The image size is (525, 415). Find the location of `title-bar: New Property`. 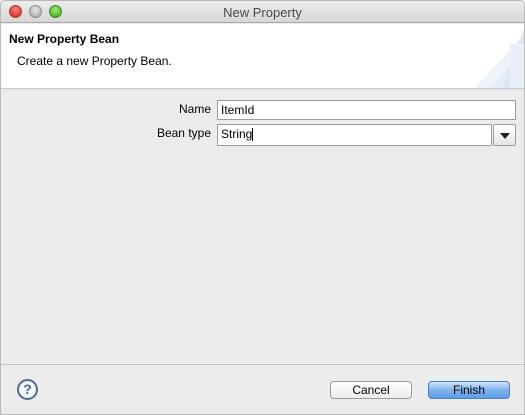

title-bar: New Property is located at coordinates (262, 12).